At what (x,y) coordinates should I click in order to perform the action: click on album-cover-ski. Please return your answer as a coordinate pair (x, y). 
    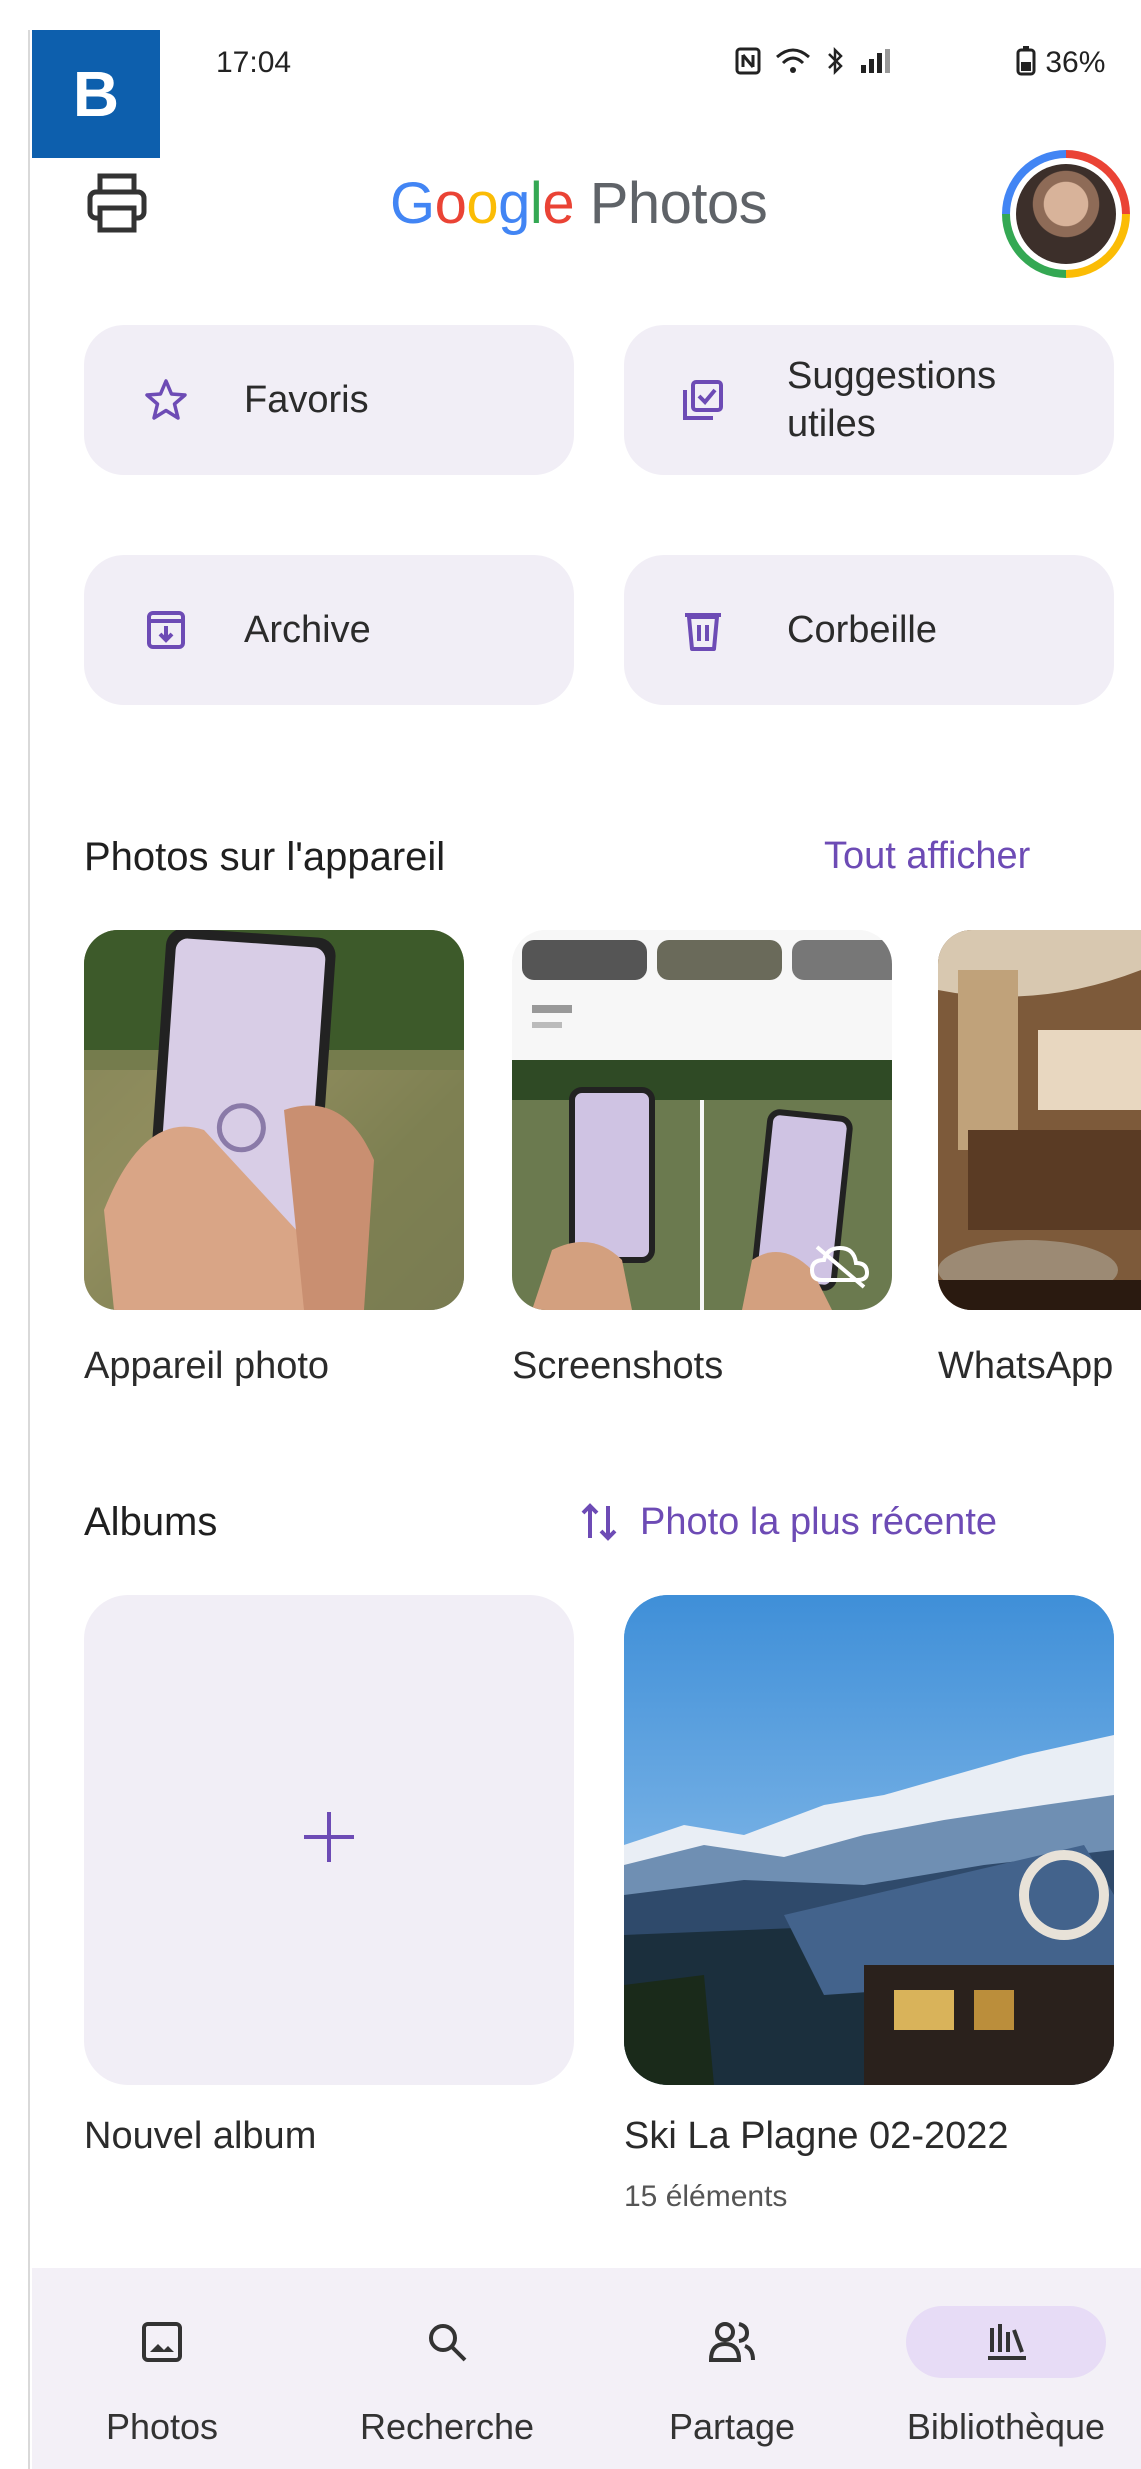
    Looking at the image, I should click on (869, 1840).